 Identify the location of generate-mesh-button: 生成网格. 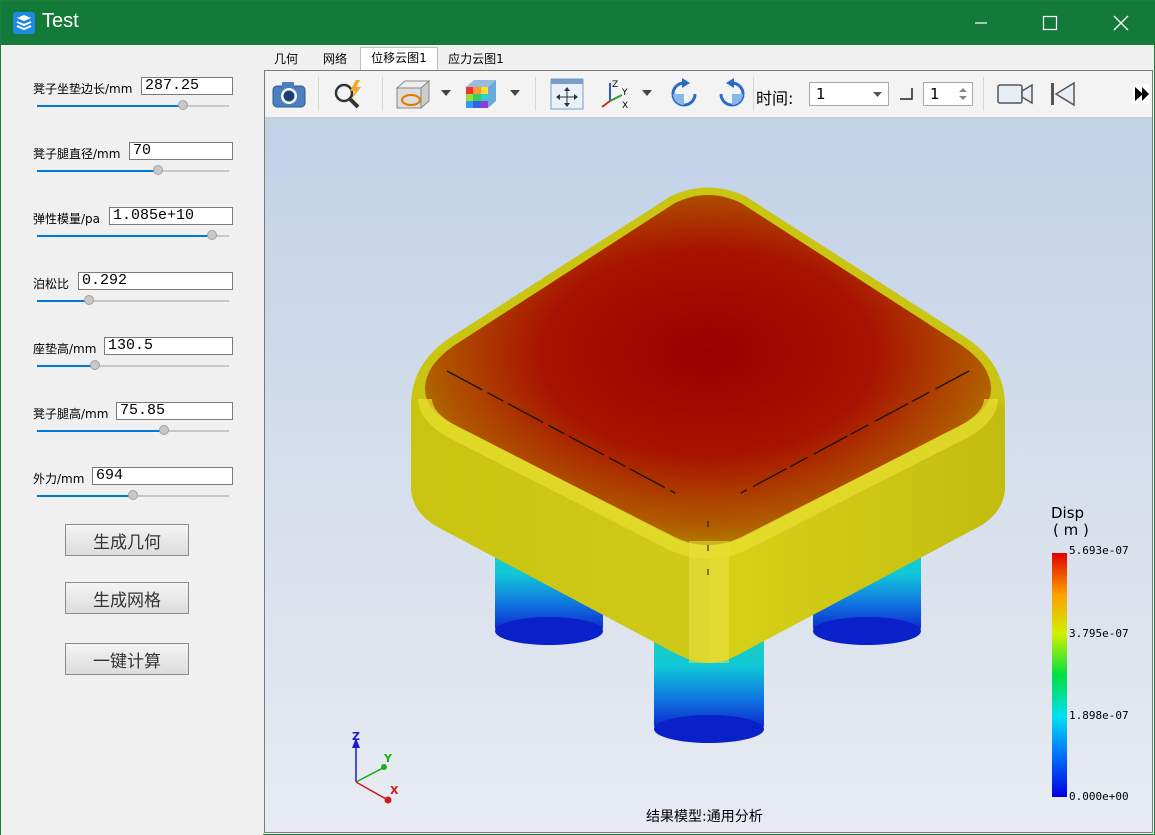
(127, 598).